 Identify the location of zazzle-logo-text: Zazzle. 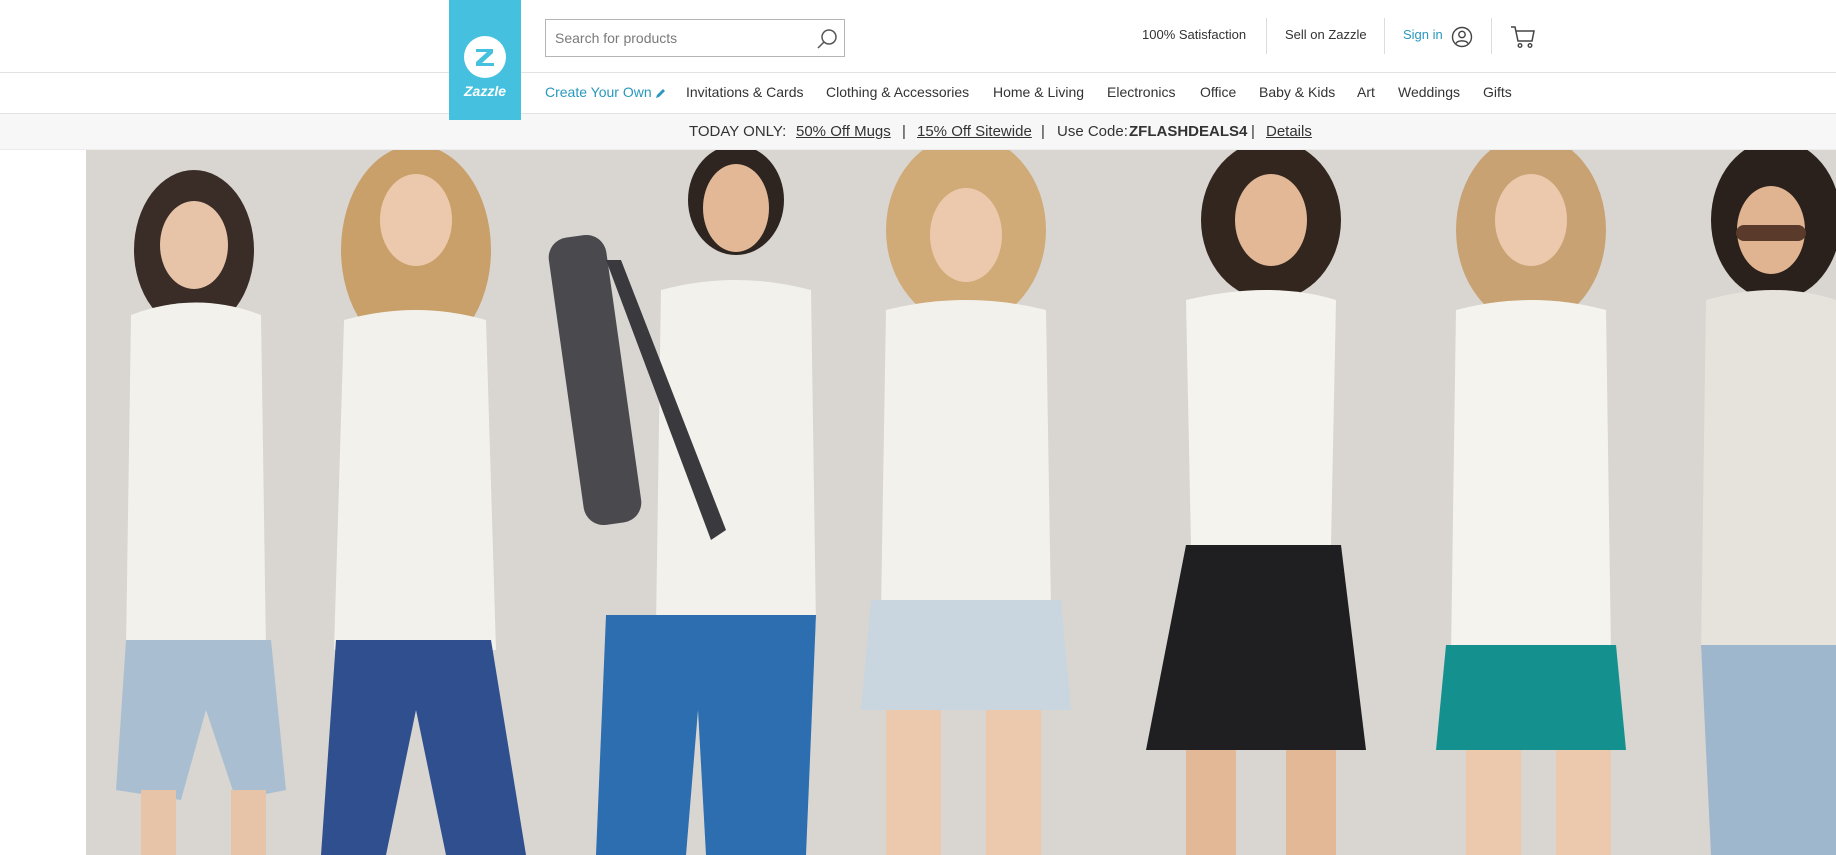
(484, 91).